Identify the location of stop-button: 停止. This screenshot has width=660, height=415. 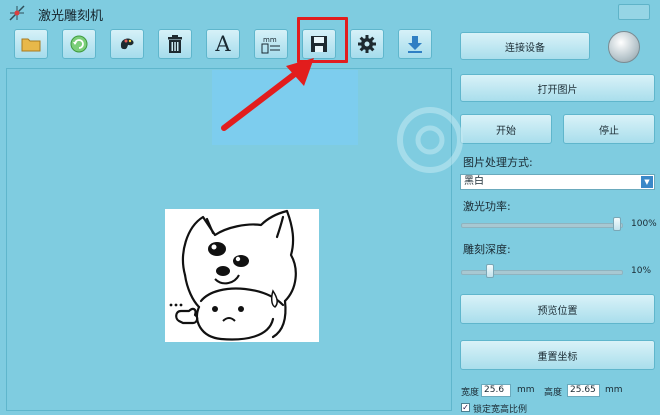
(609, 129).